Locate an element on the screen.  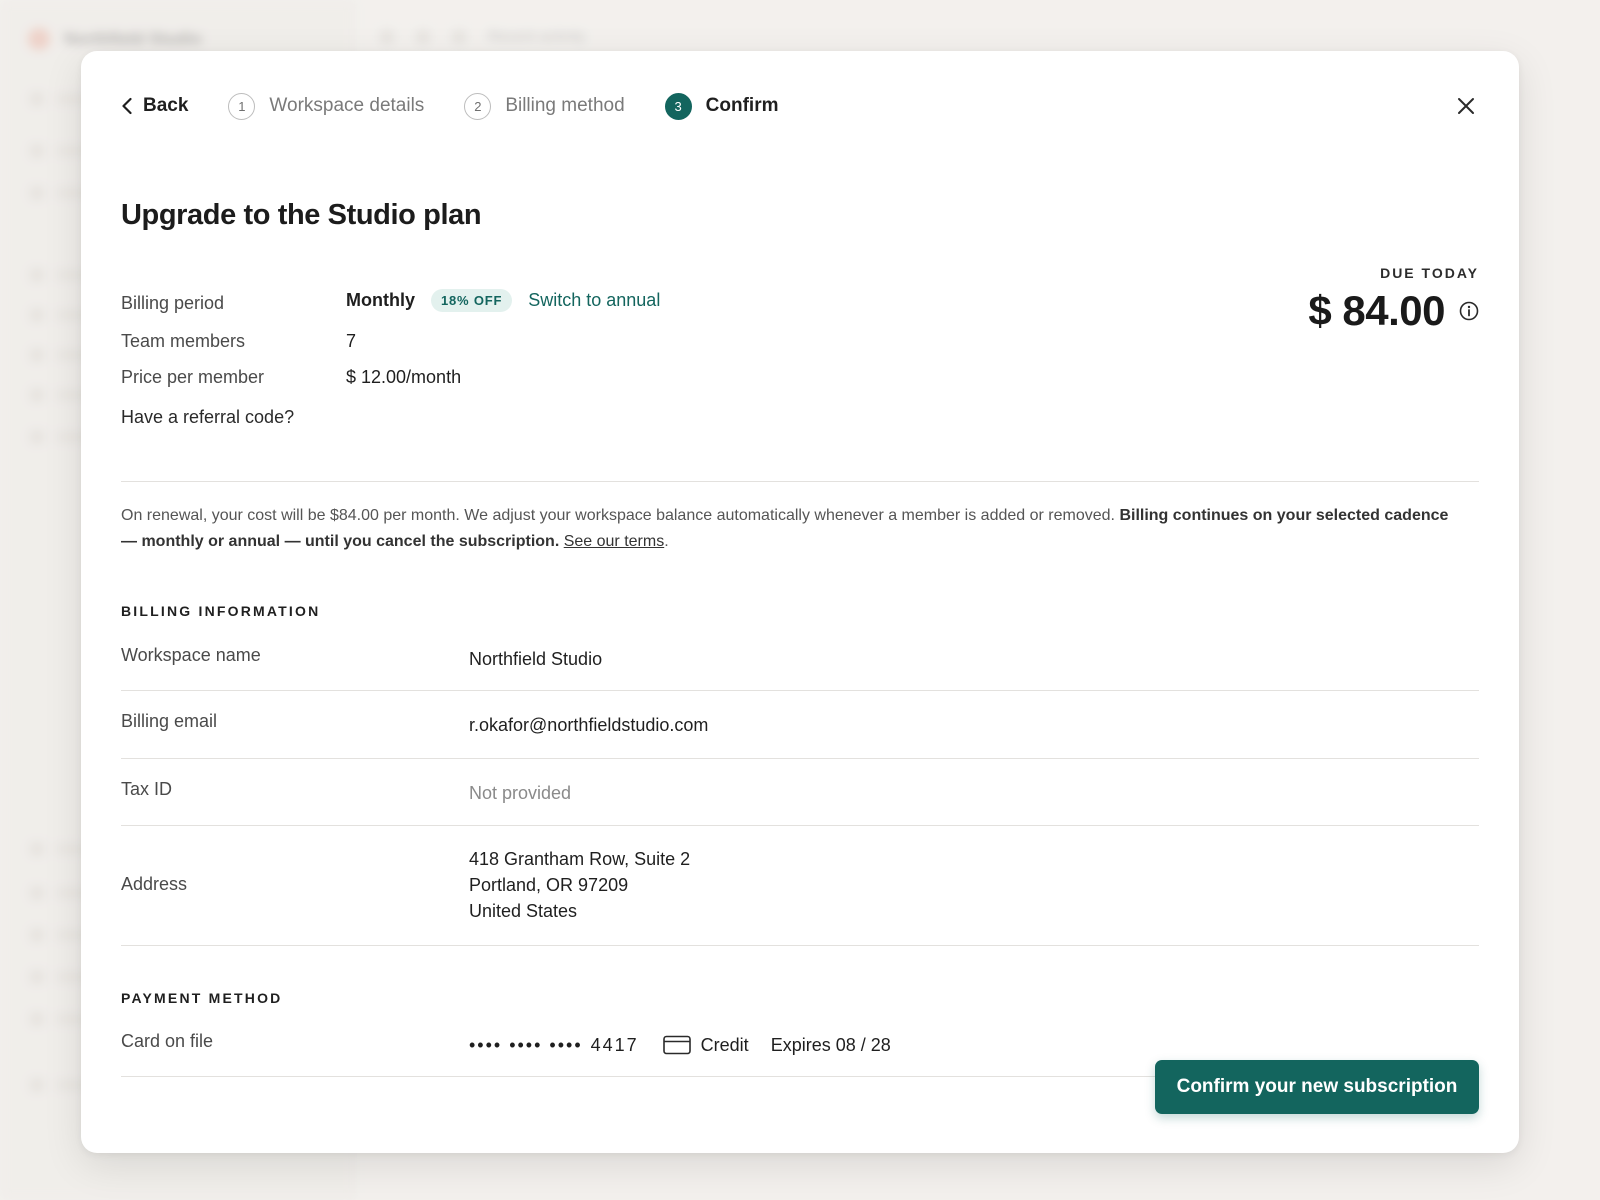
billing-period-text: Monthly is located at coordinates (380, 300).